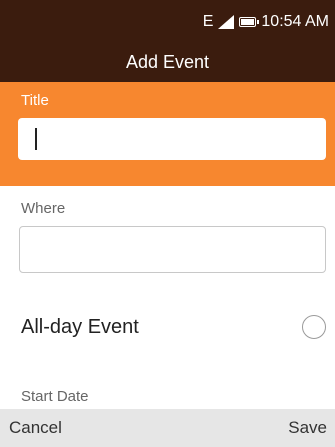  What do you see at coordinates (167, 328) in the screenshot?
I see `all-day-row: All-day Event` at bounding box center [167, 328].